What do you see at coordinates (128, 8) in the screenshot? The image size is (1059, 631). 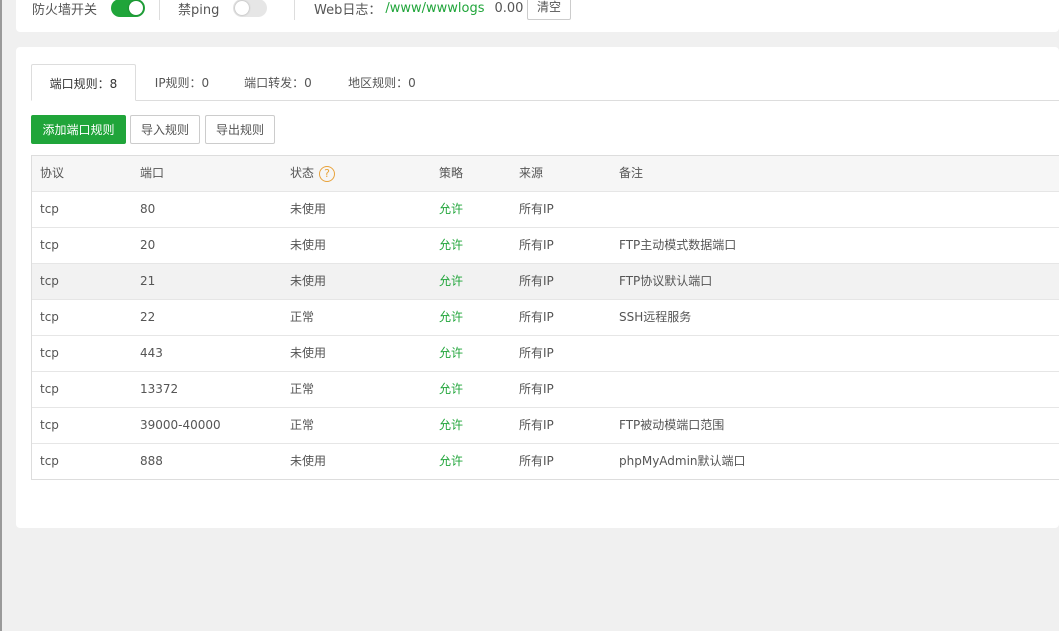 I see `firewall-toggle` at bounding box center [128, 8].